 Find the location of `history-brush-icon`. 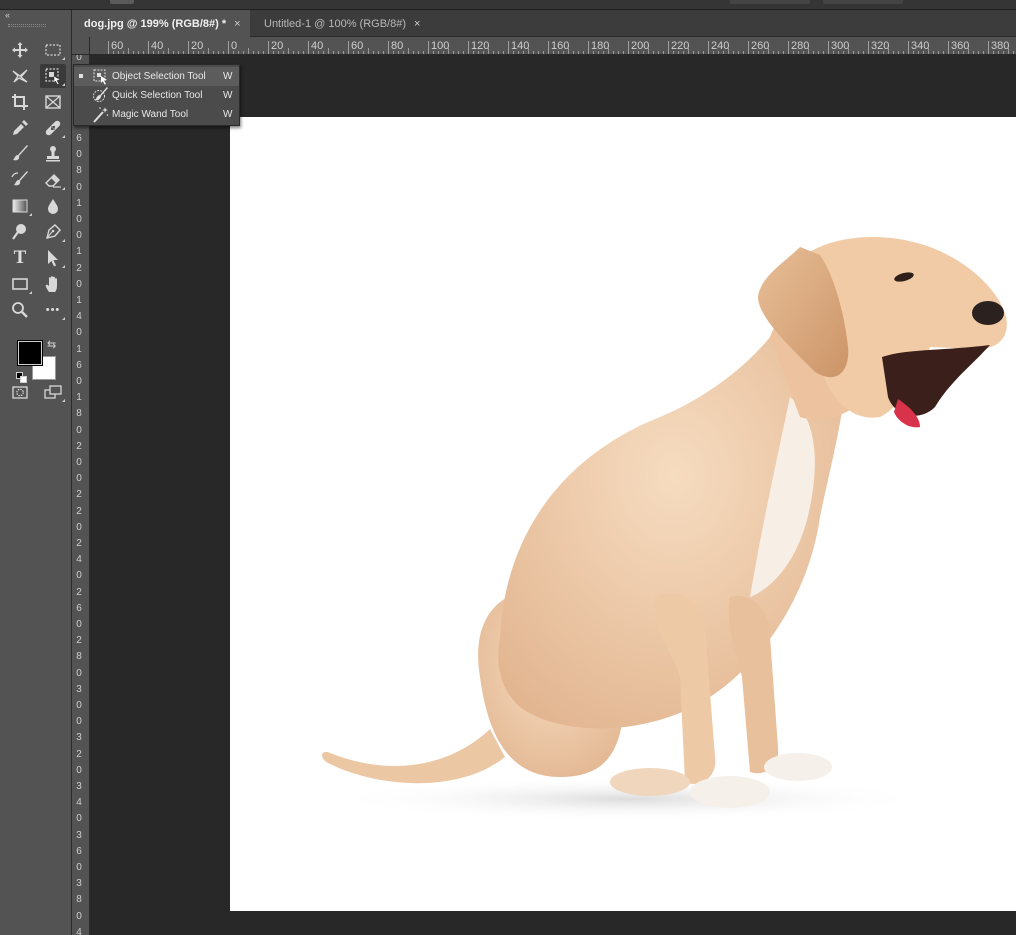

history-brush-icon is located at coordinates (19, 178).